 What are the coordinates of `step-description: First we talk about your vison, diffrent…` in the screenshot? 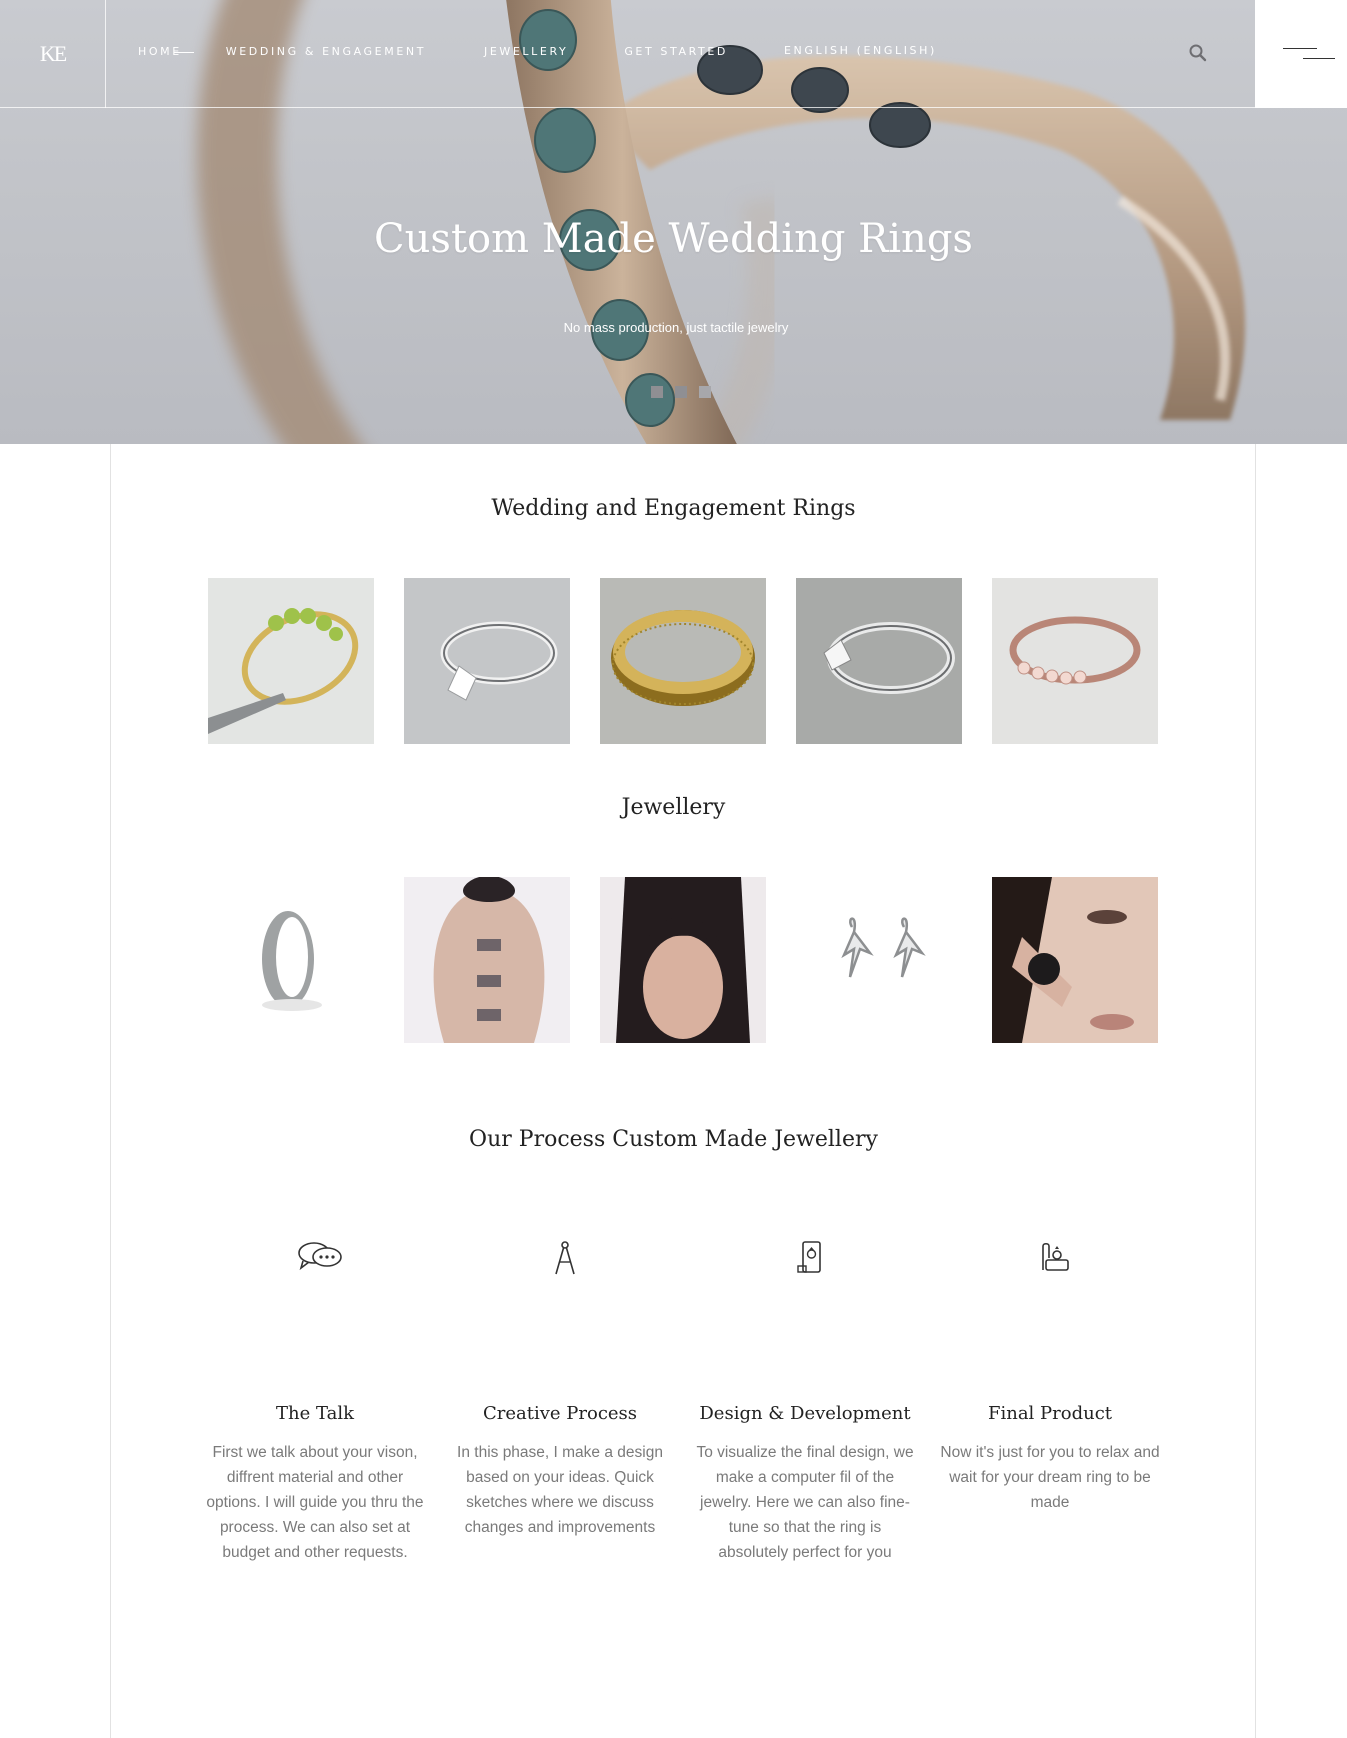 It's located at (315, 1502).